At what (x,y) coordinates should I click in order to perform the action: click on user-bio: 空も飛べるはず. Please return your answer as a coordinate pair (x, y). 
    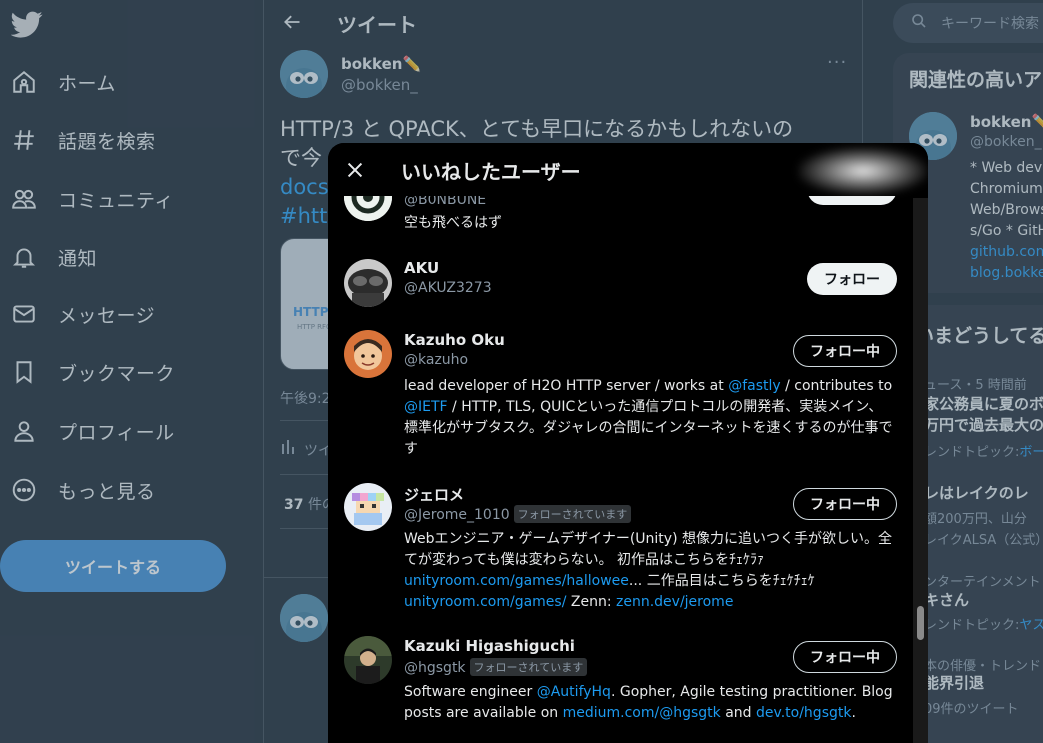
    Looking at the image, I should click on (453, 223).